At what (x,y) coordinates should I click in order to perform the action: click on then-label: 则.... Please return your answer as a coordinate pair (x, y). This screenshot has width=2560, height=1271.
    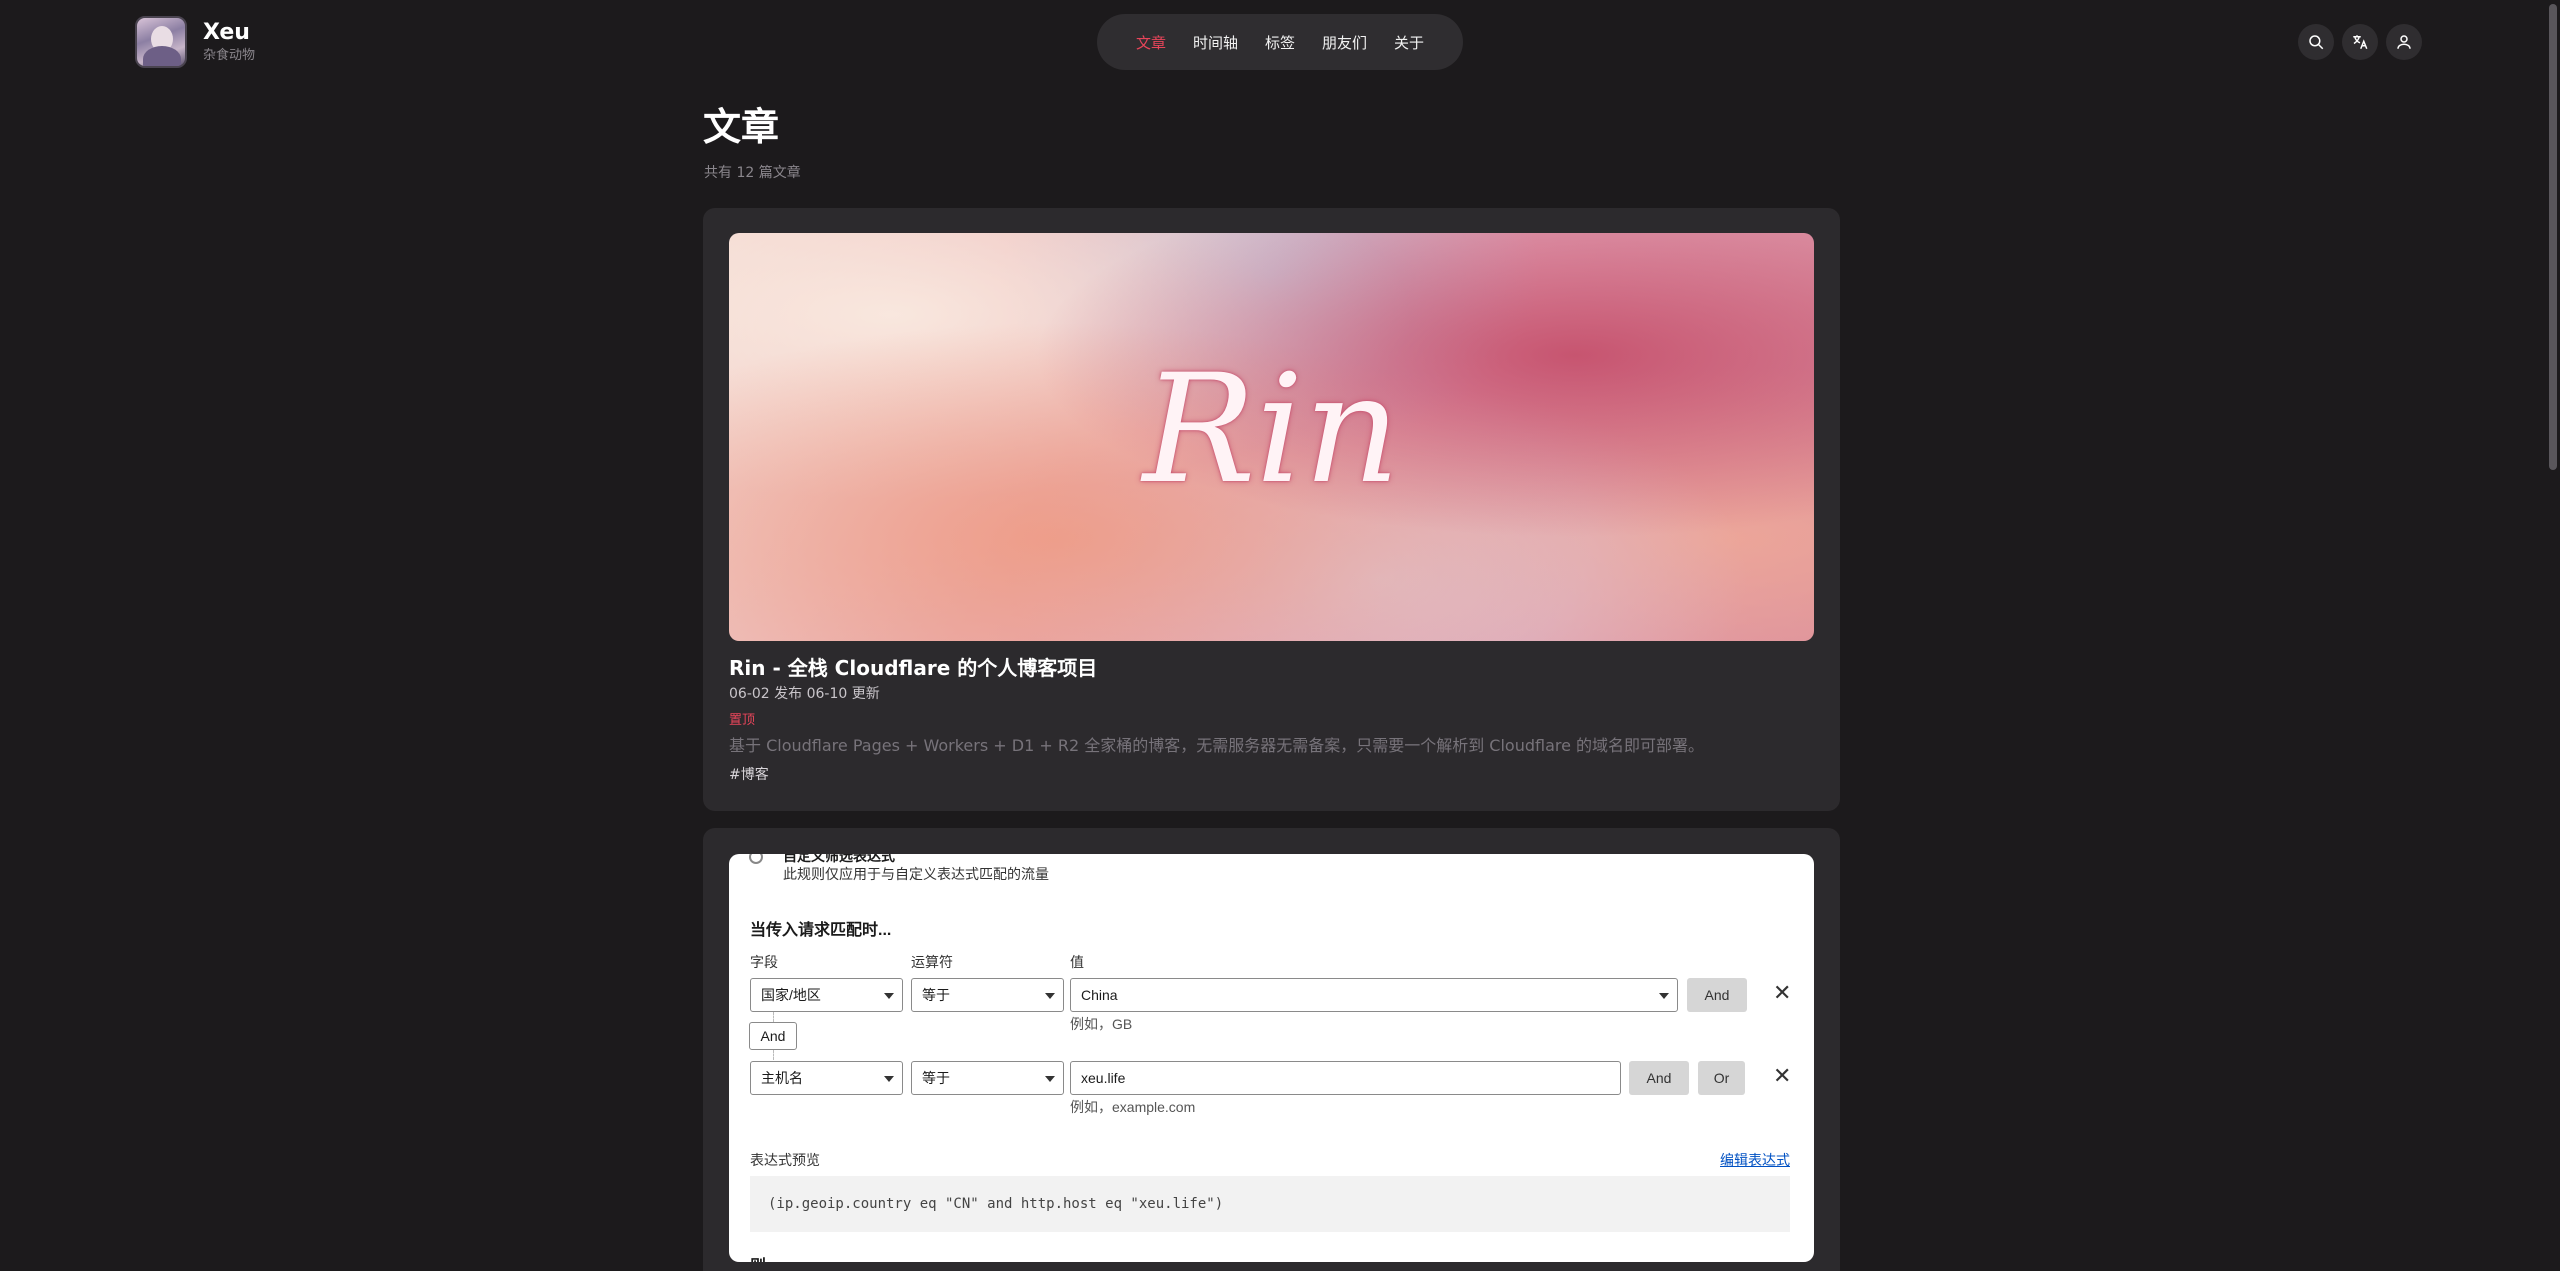
    Looking at the image, I should click on (764, 1257).